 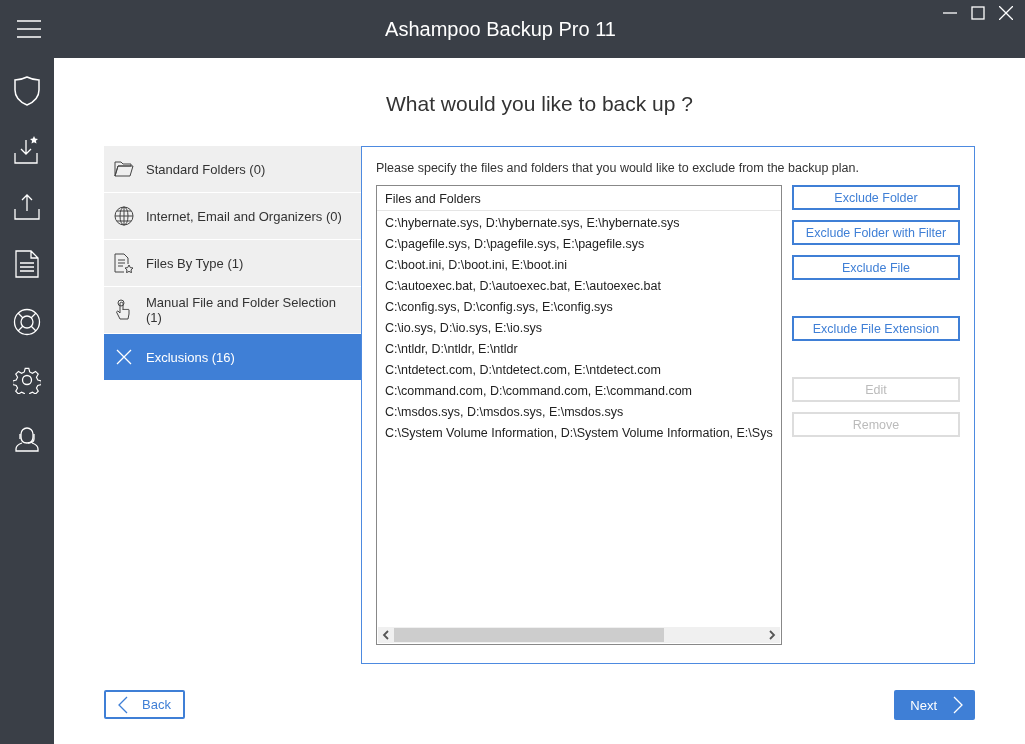 What do you see at coordinates (232, 169) in the screenshot?
I see `category-tab: Standard Folders (0)` at bounding box center [232, 169].